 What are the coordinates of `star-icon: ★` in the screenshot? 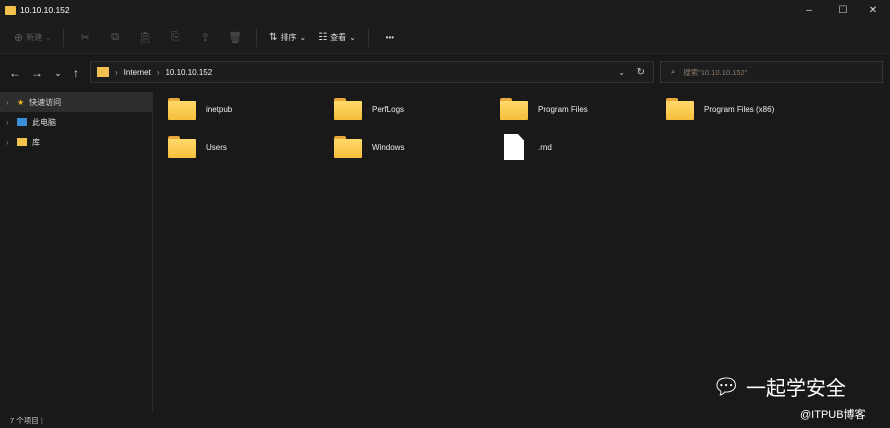 It's located at (21, 102).